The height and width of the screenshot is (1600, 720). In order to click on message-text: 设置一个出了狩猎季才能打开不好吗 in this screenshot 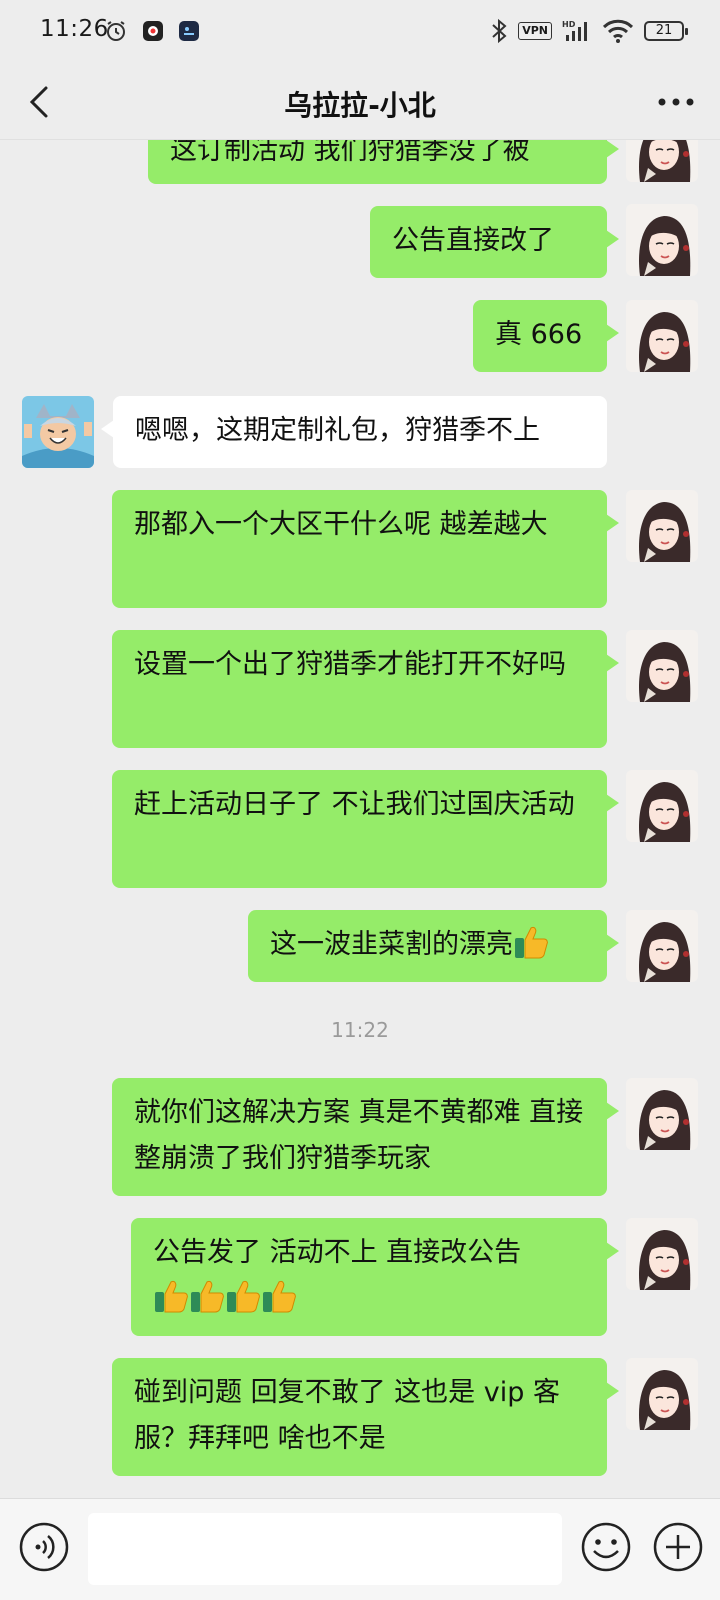, I will do `click(350, 664)`.